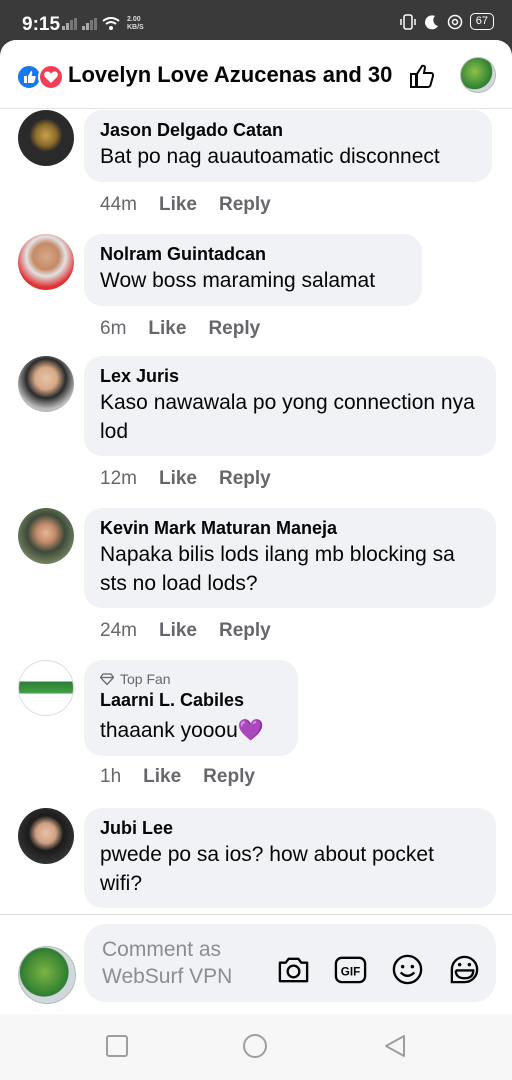 This screenshot has width=512, height=1080. I want to click on home-circle-icon, so click(255, 1046).